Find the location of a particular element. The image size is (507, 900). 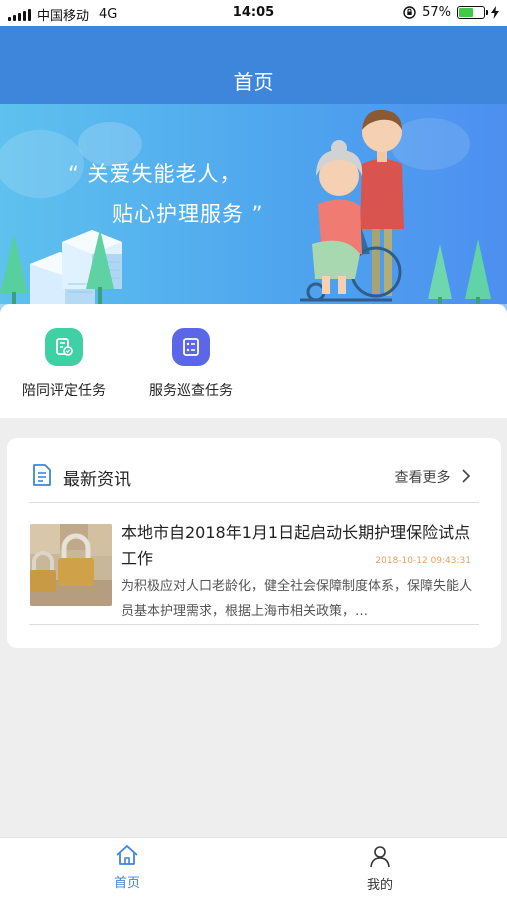

tab-home: 首页 is located at coordinates (127, 867).